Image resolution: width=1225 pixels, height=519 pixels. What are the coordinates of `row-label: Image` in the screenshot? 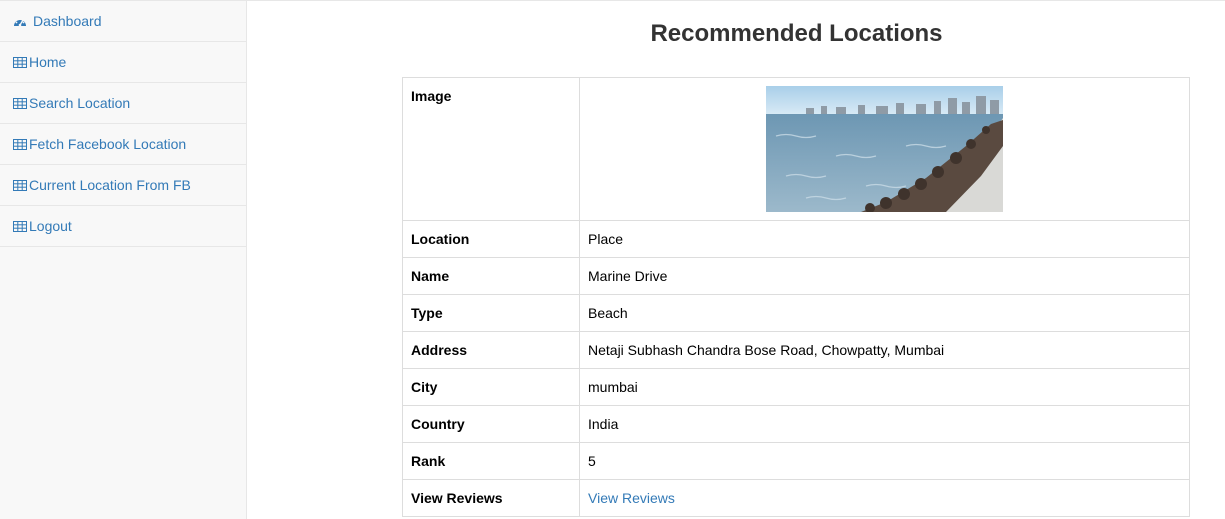 It's located at (491, 149).